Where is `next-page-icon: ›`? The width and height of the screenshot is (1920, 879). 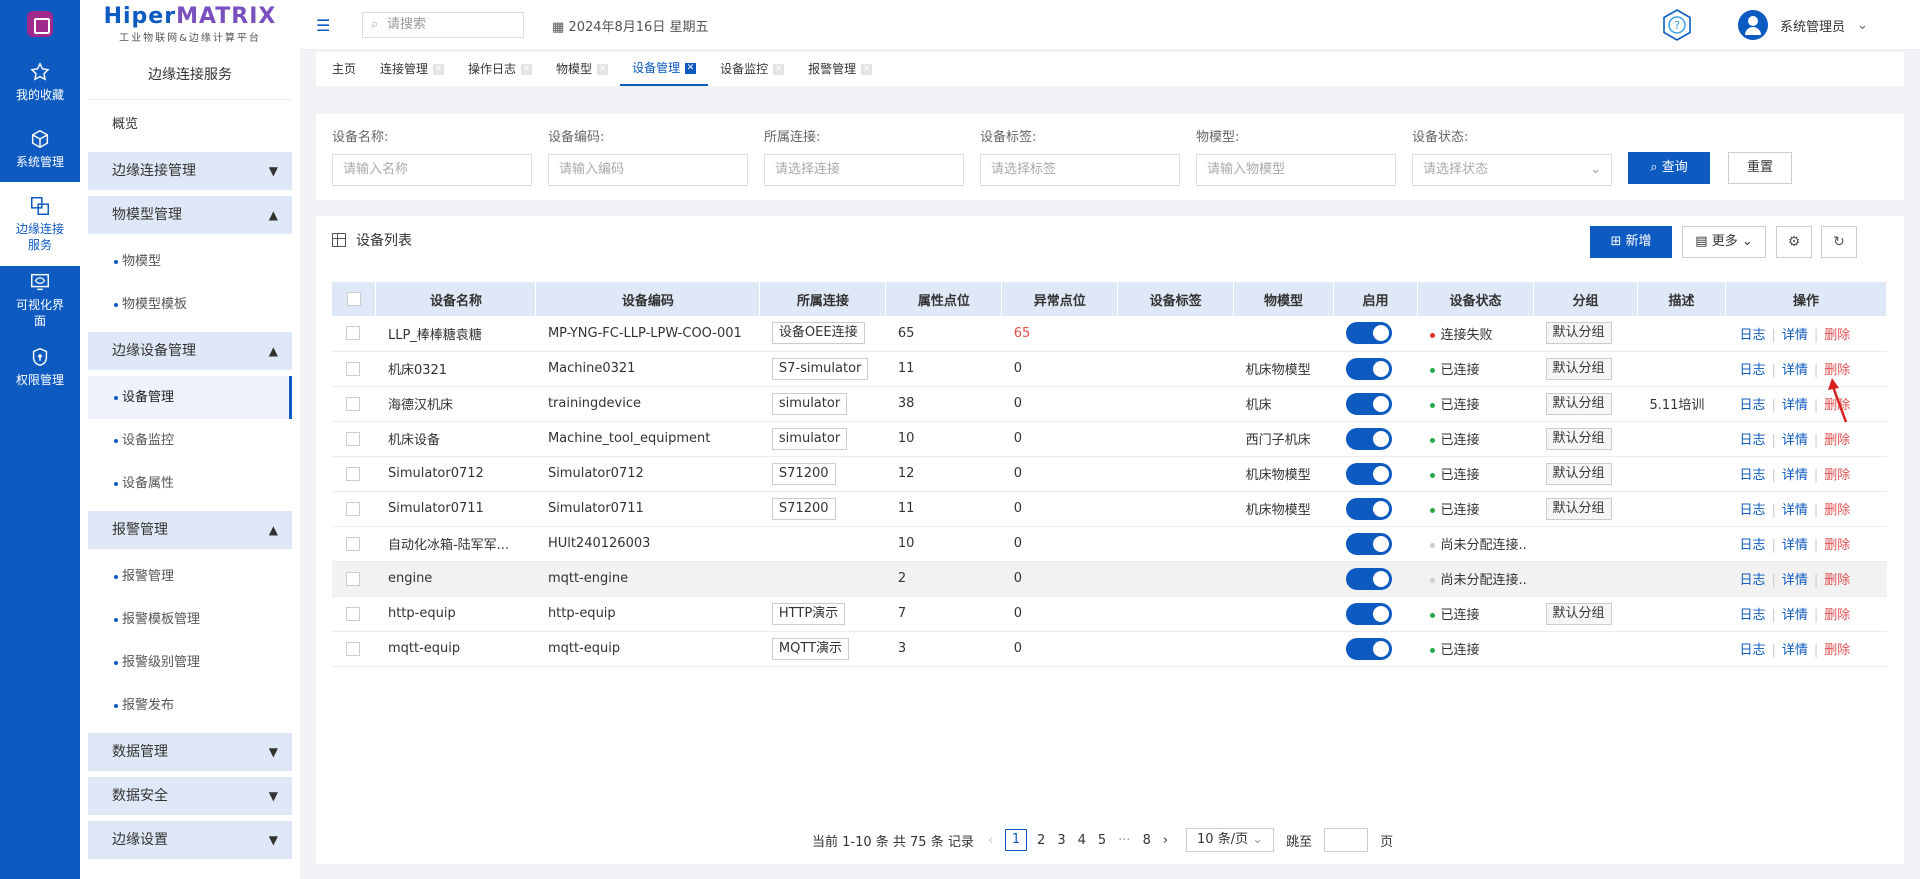 next-page-icon: › is located at coordinates (1165, 840).